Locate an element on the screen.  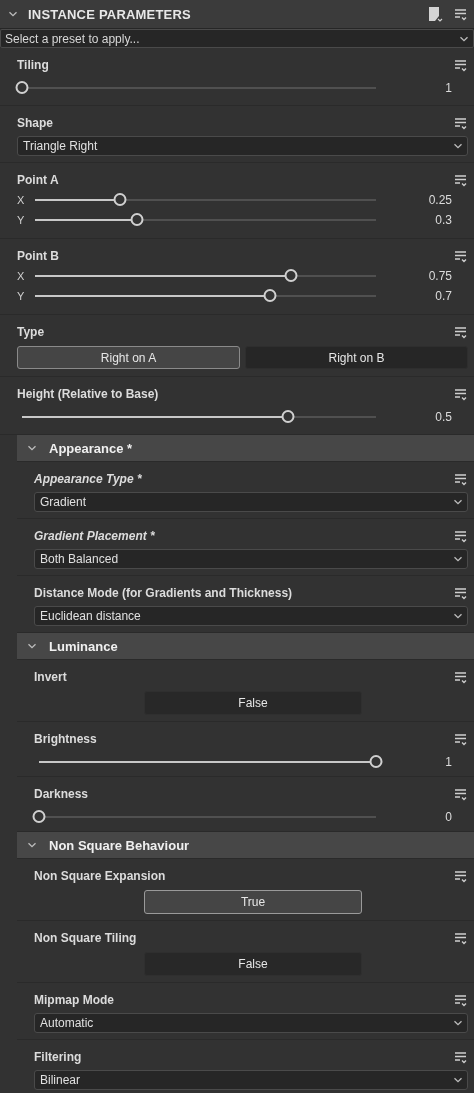
parameter-label: Non Square Tiling is located at coordinates (85, 938).